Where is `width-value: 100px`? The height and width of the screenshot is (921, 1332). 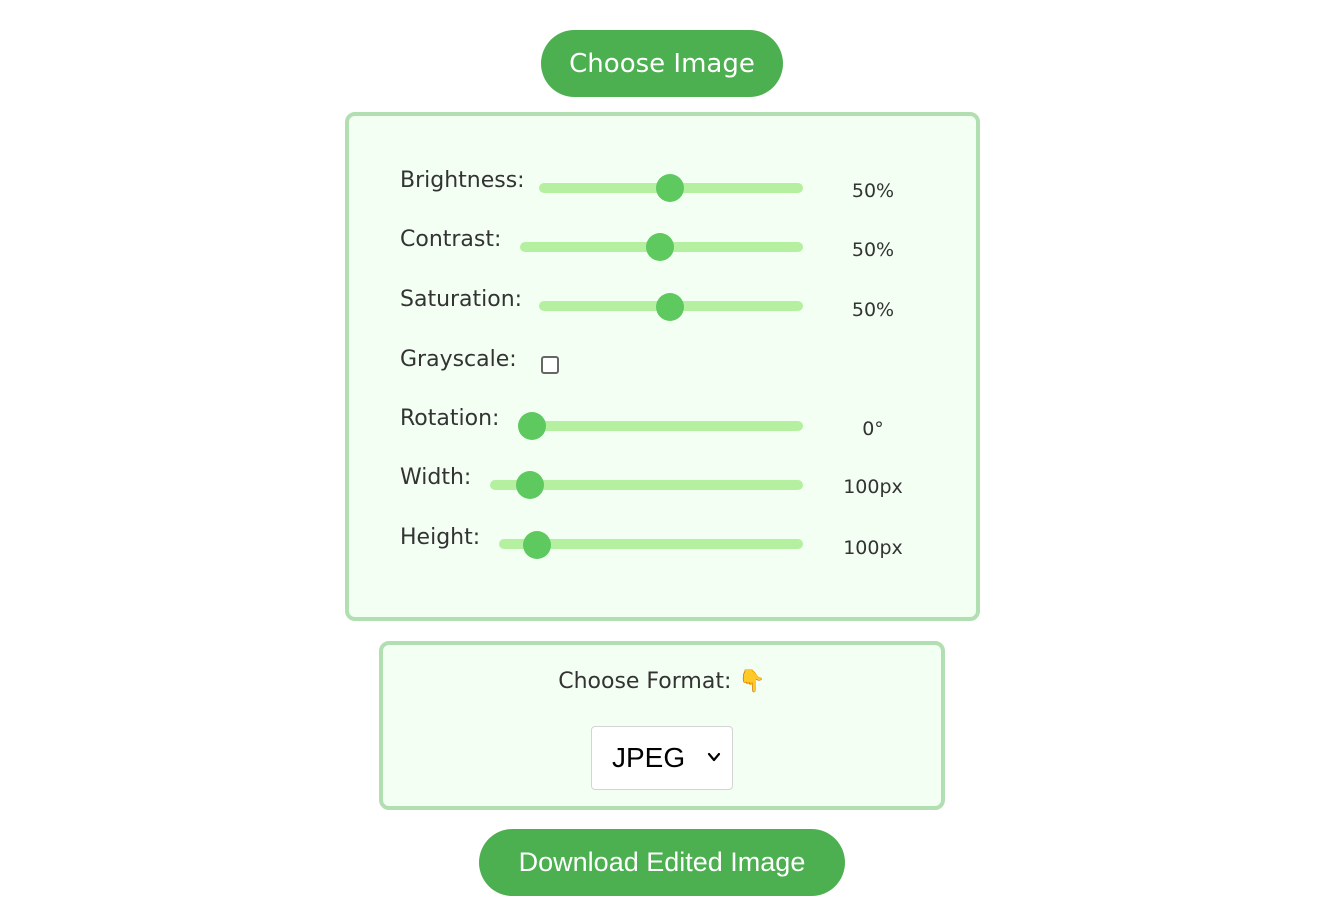 width-value: 100px is located at coordinates (873, 487).